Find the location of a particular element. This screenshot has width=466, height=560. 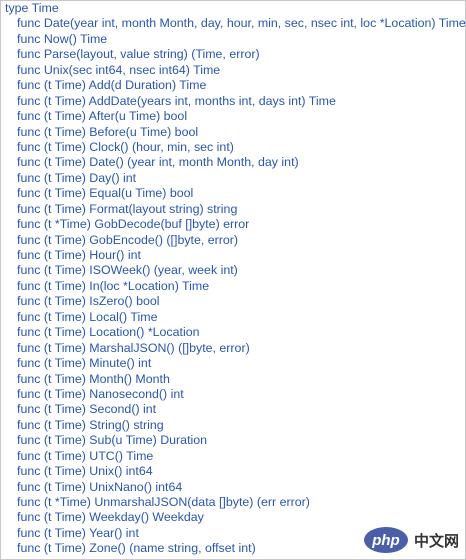

func-entry: func (t Time) Before(u Time) bool is located at coordinates (235, 132).